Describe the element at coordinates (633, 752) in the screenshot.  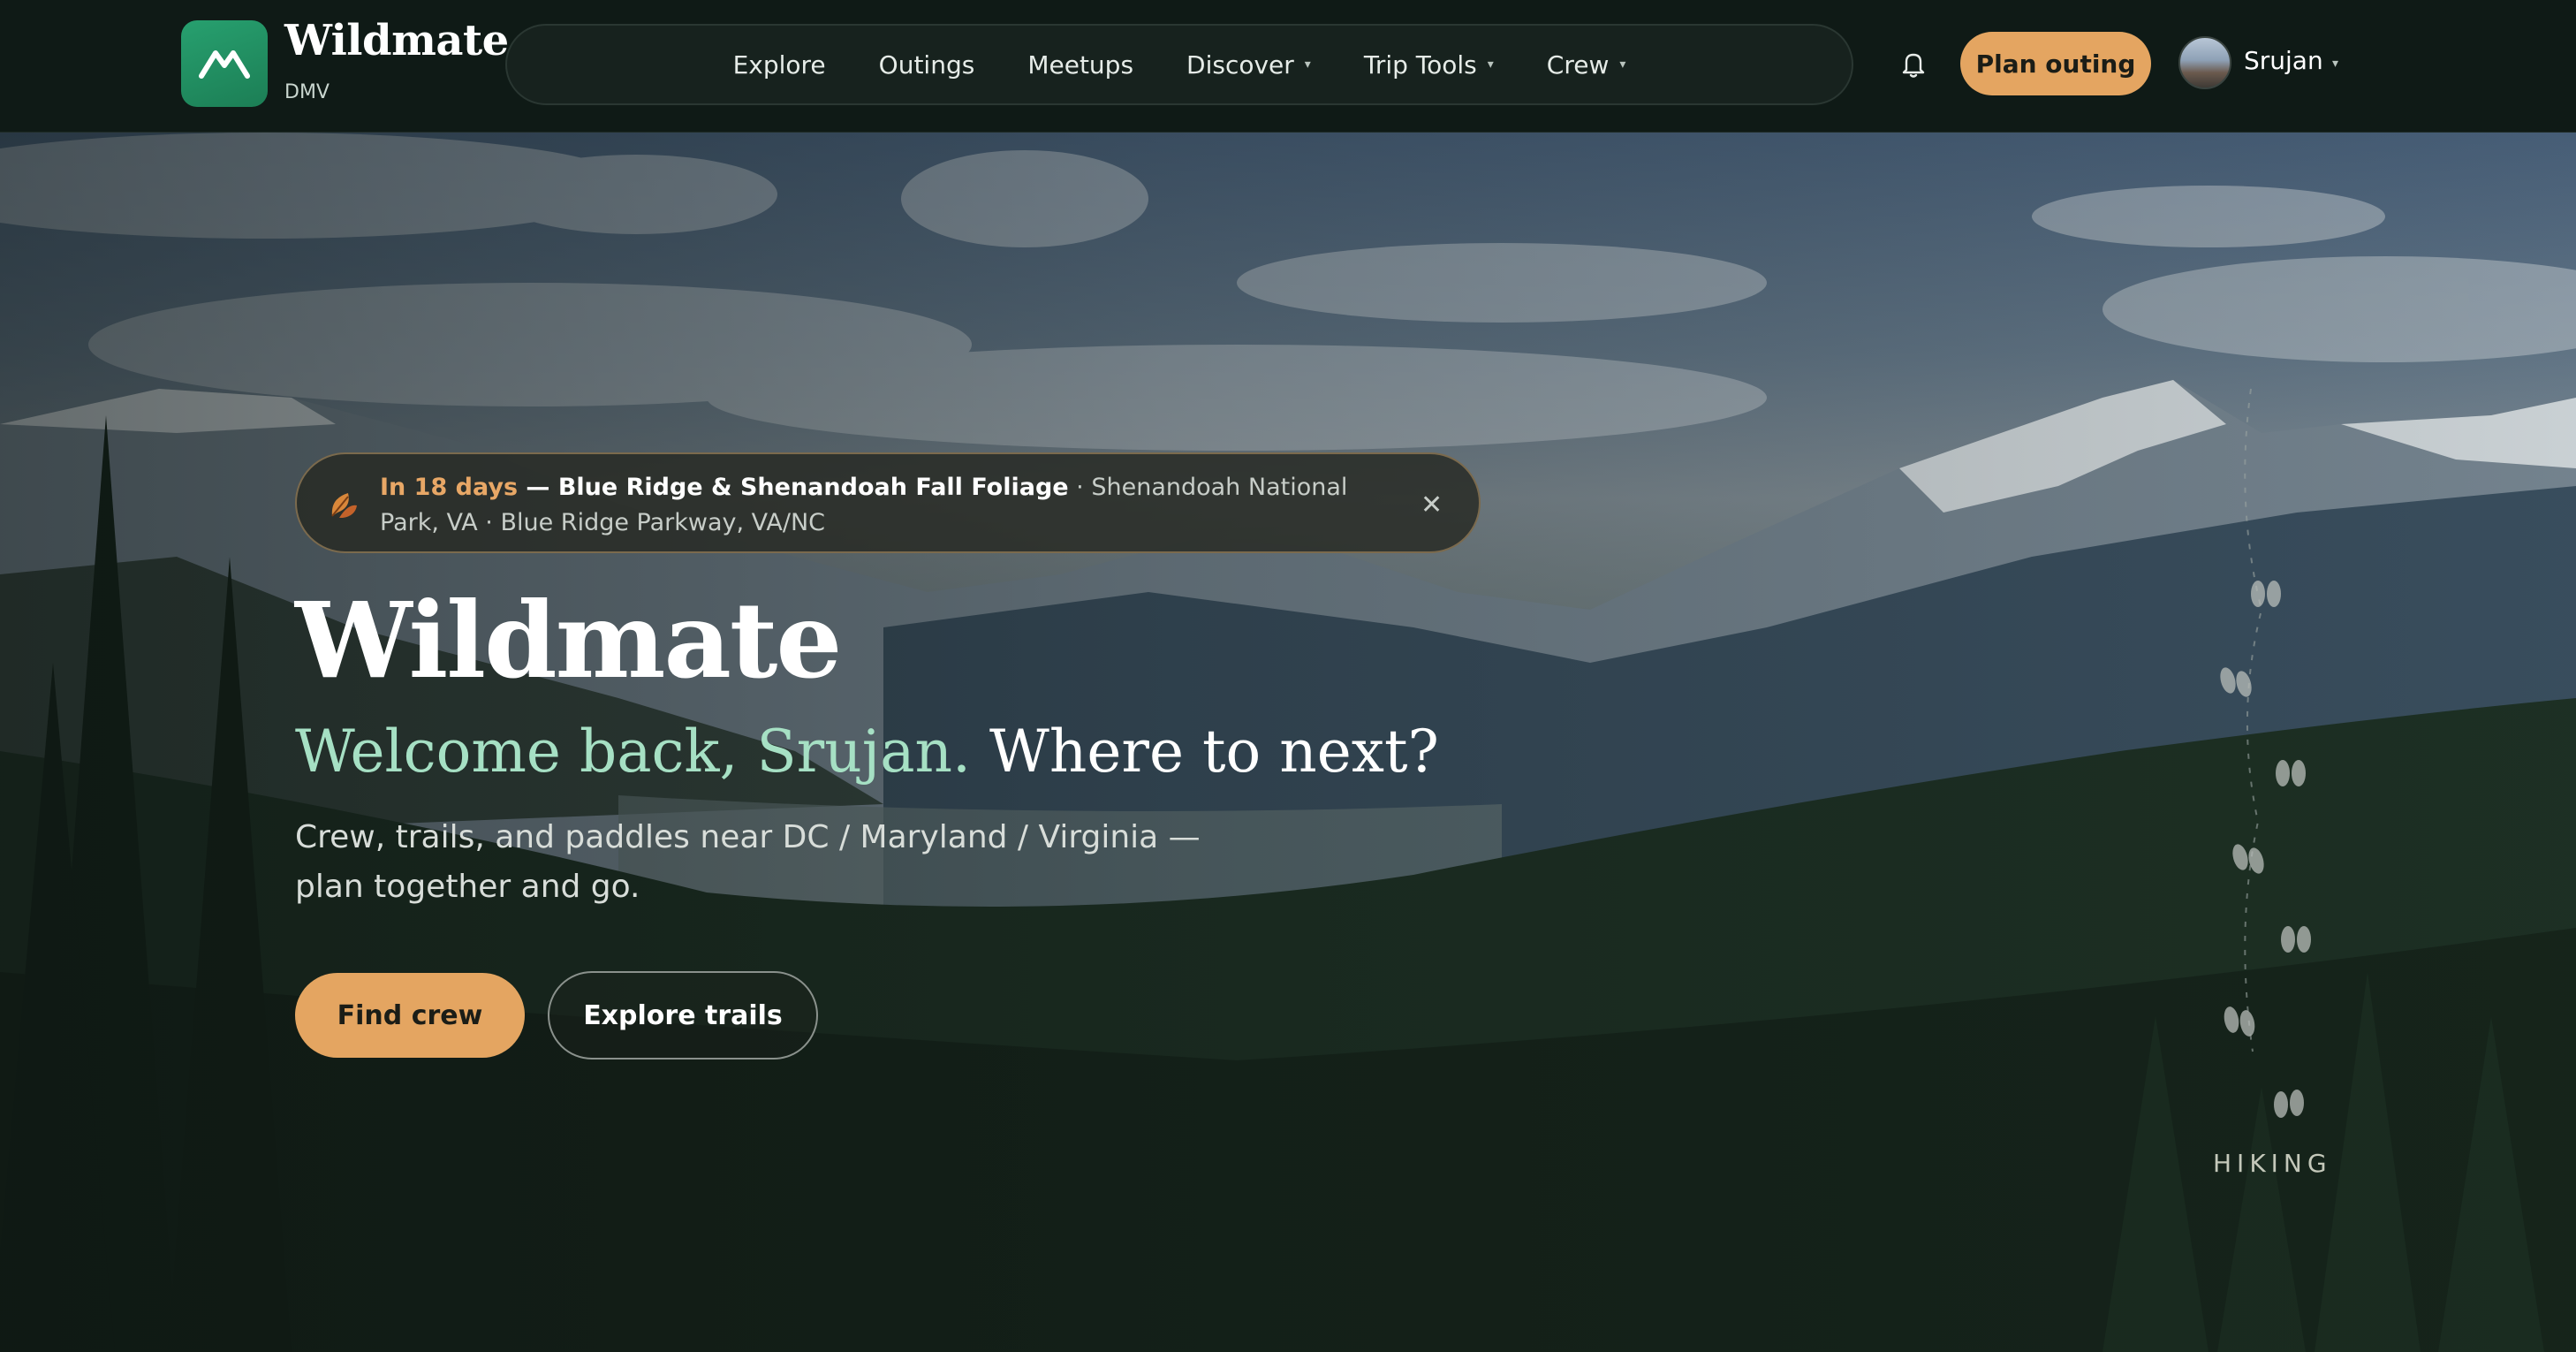
I see `welcome-greeting: Welcome back, Srujan.` at that location.